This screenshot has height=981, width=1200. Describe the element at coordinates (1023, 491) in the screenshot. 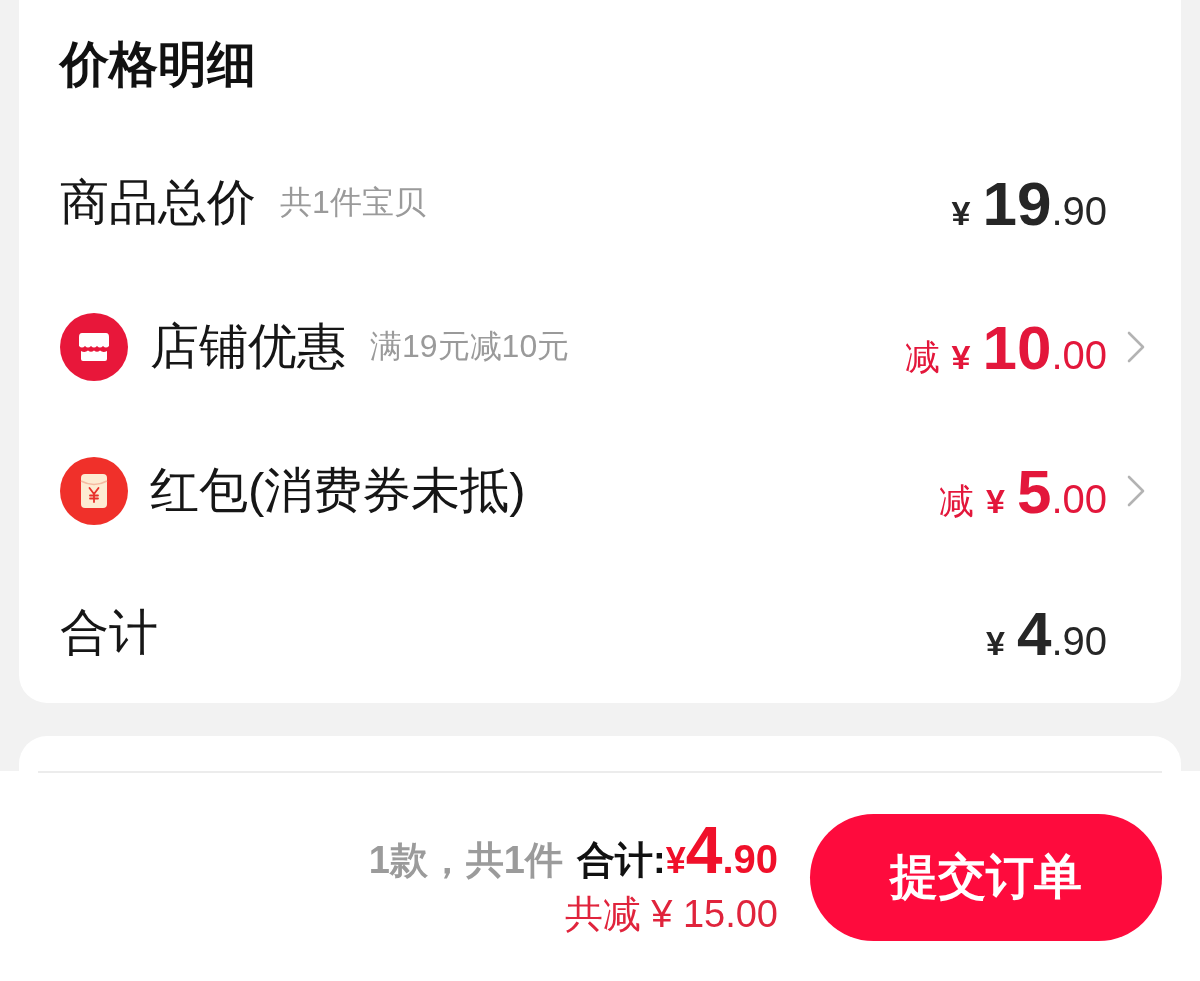

I see `discount-amount: 减 ¥ 5.00` at that location.